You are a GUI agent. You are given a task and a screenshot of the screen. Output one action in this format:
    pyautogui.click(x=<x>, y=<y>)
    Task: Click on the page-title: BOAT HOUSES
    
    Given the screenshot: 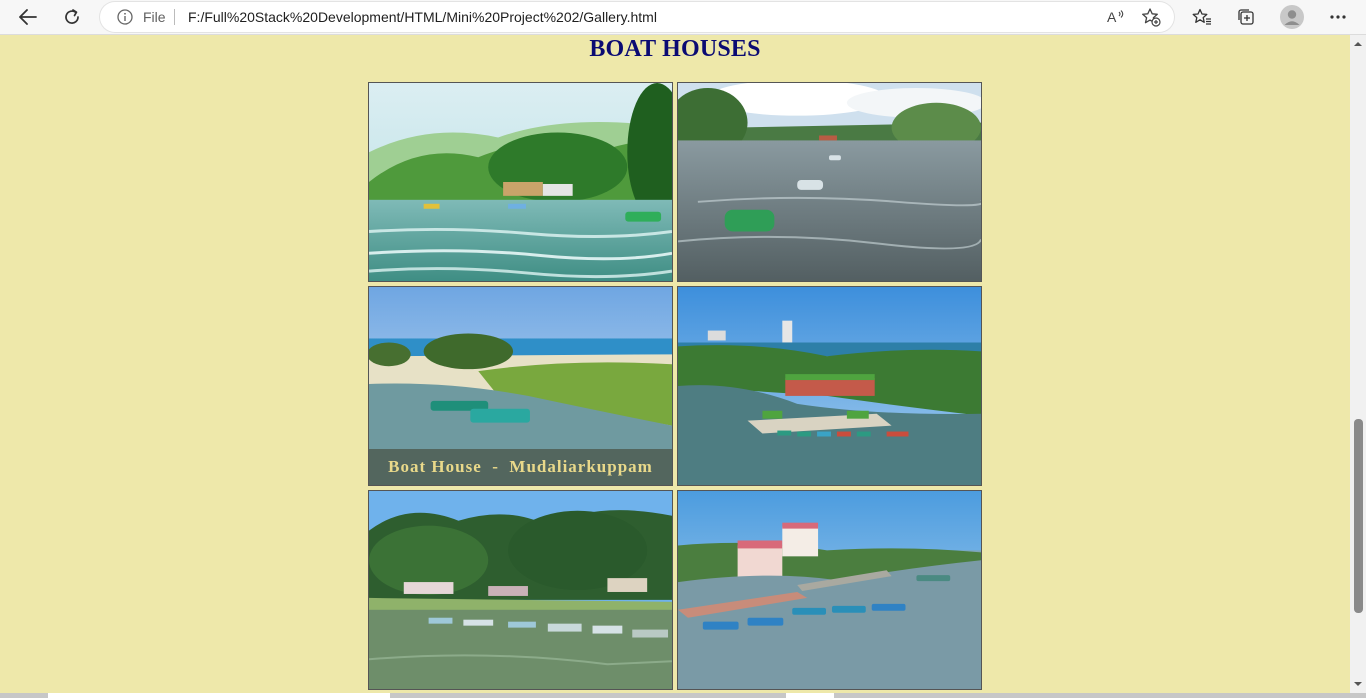 What is the action you would take?
    pyautogui.click(x=675, y=49)
    